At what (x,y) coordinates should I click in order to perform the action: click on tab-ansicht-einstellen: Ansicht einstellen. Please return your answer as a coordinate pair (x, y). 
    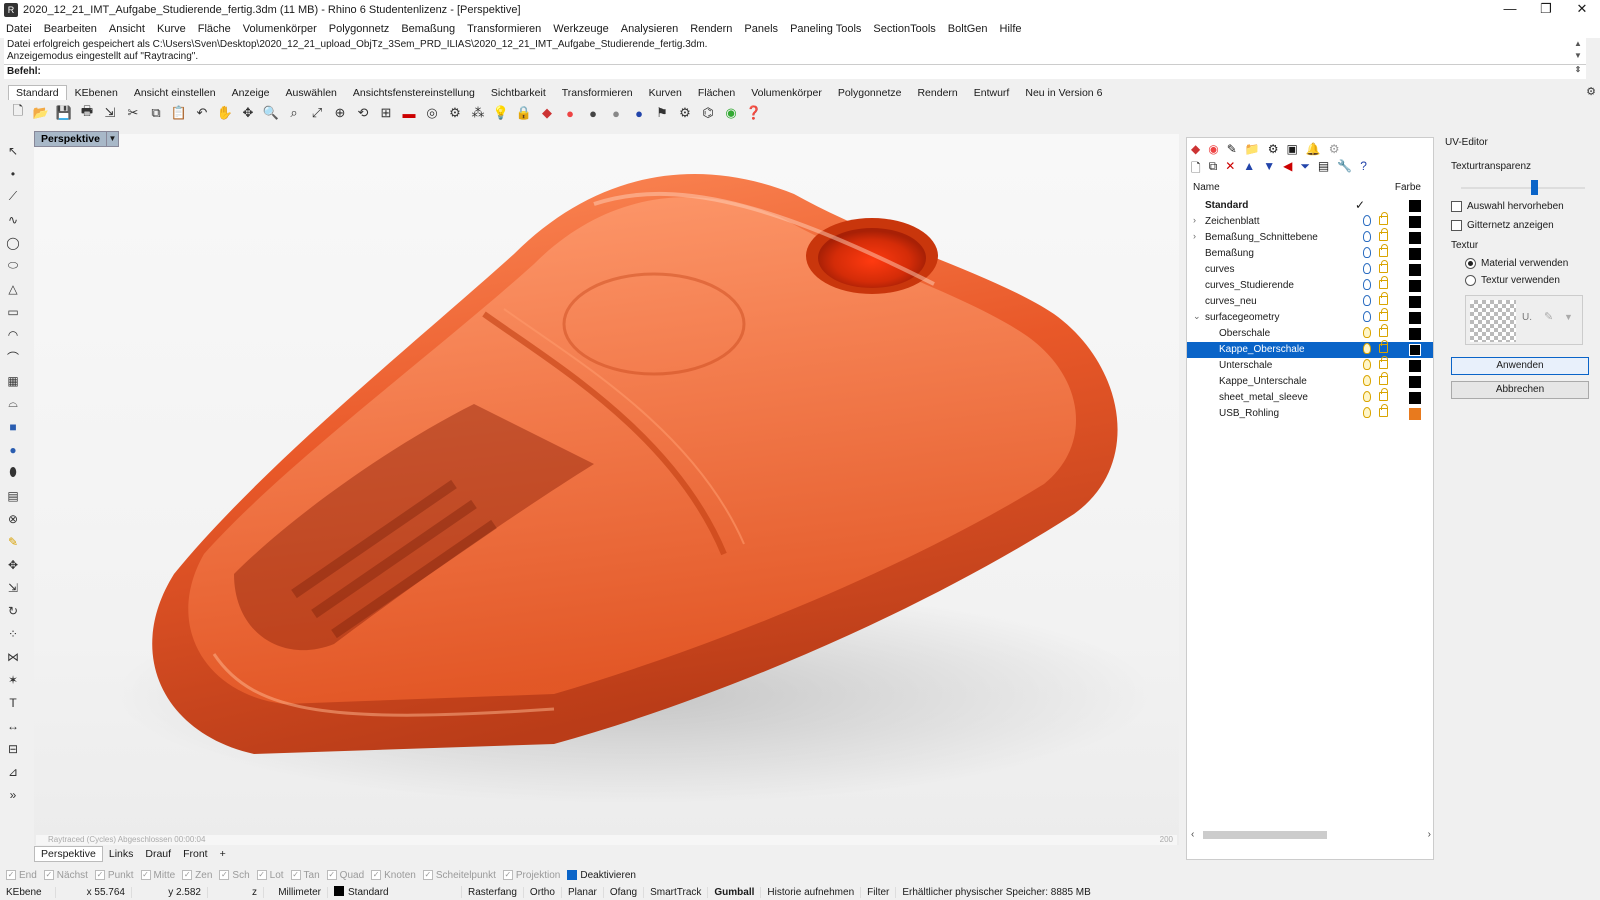
    Looking at the image, I should click on (175, 92).